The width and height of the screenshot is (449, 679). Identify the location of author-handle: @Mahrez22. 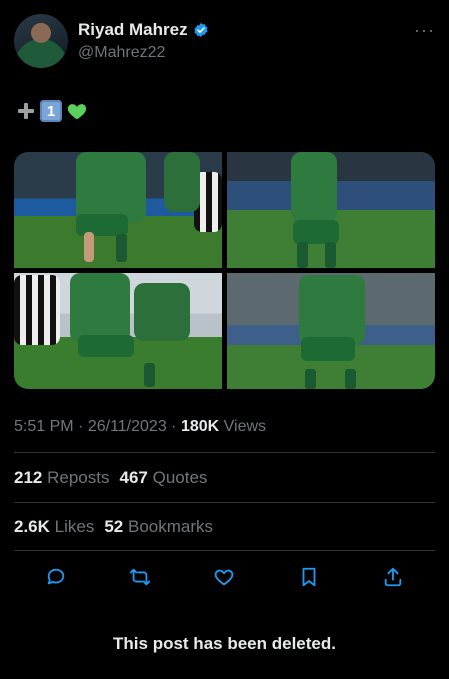
(121, 53).